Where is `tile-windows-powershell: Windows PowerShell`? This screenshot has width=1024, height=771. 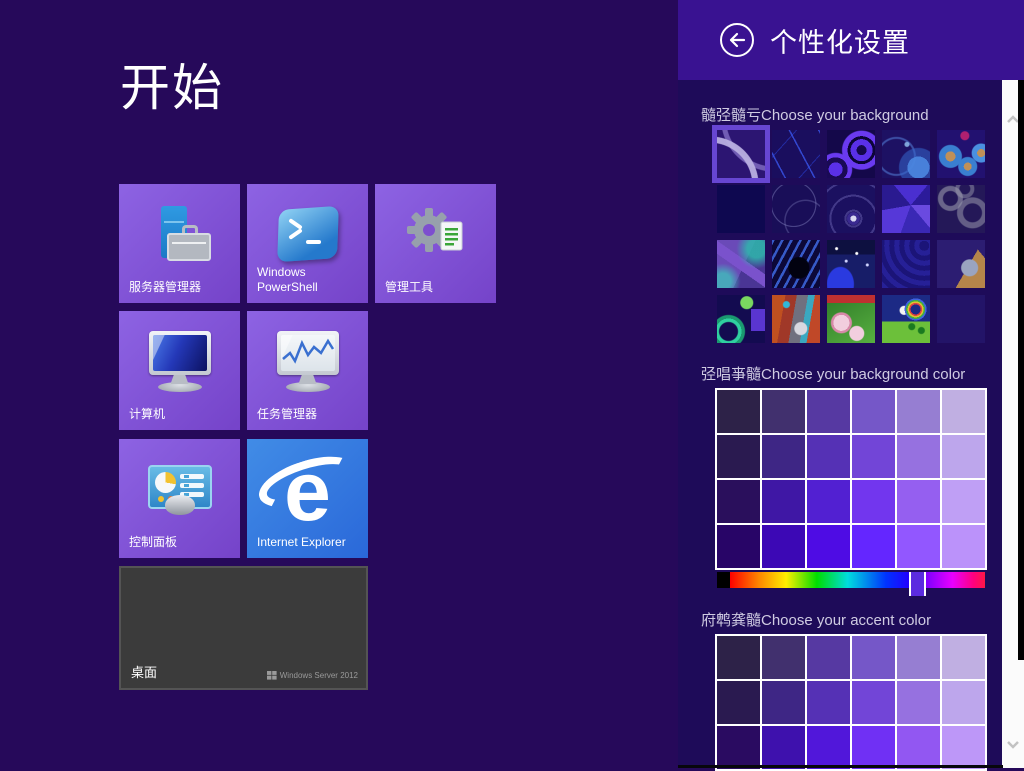
tile-windows-powershell: Windows PowerShell is located at coordinates (307, 243).